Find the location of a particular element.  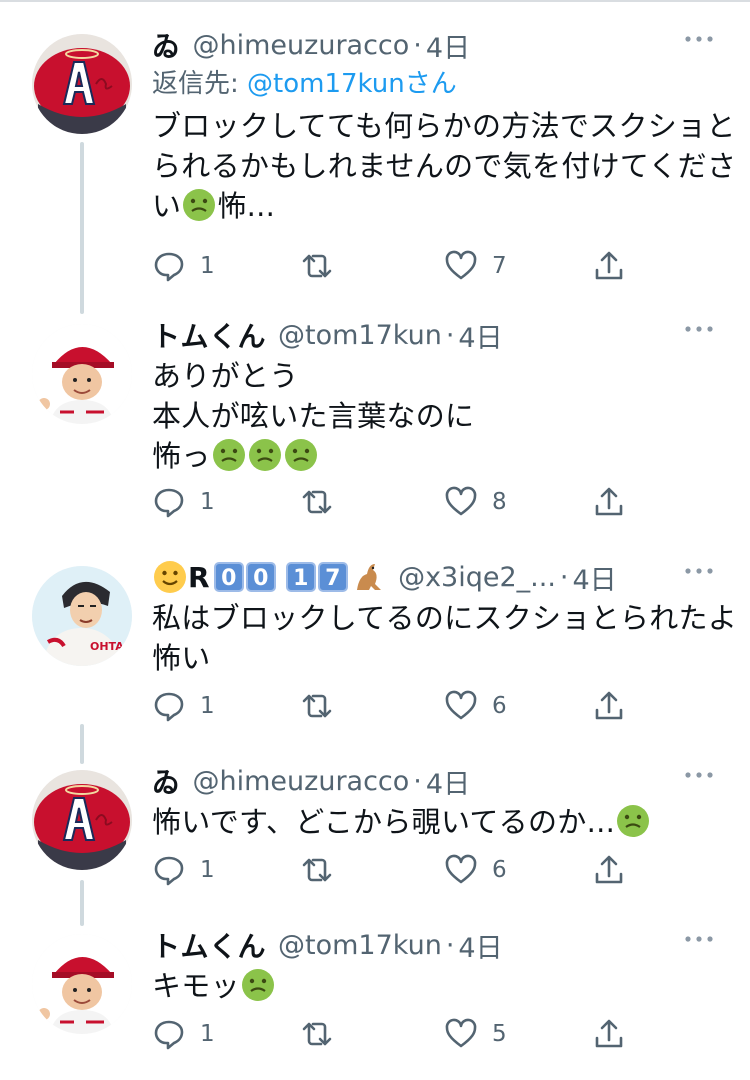

like-count: 8 is located at coordinates (499, 502).